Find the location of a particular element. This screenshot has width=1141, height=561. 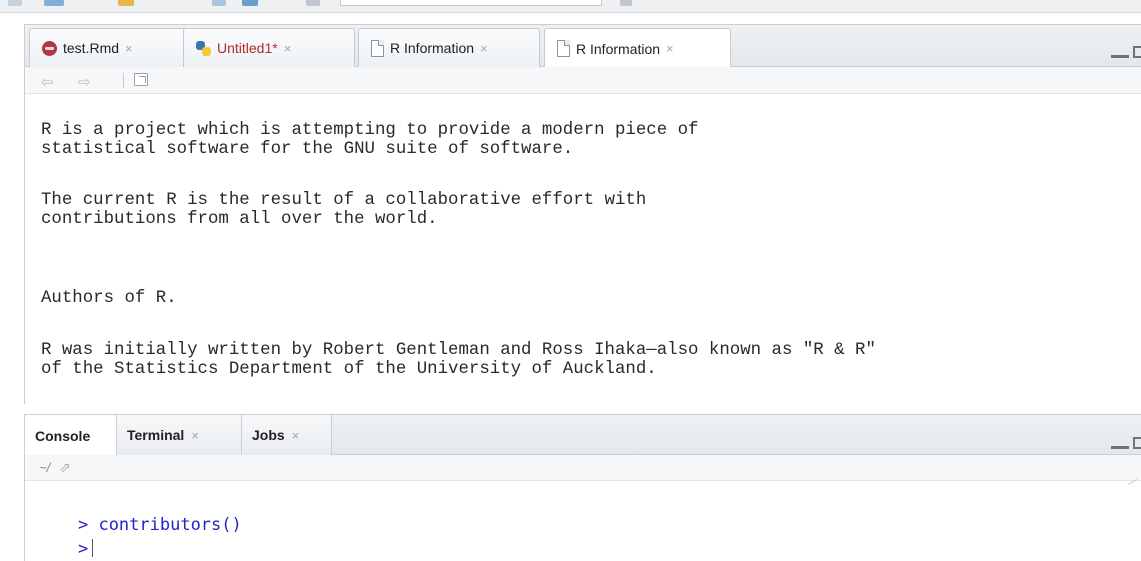

tab-r-information: R Information × is located at coordinates (449, 47).